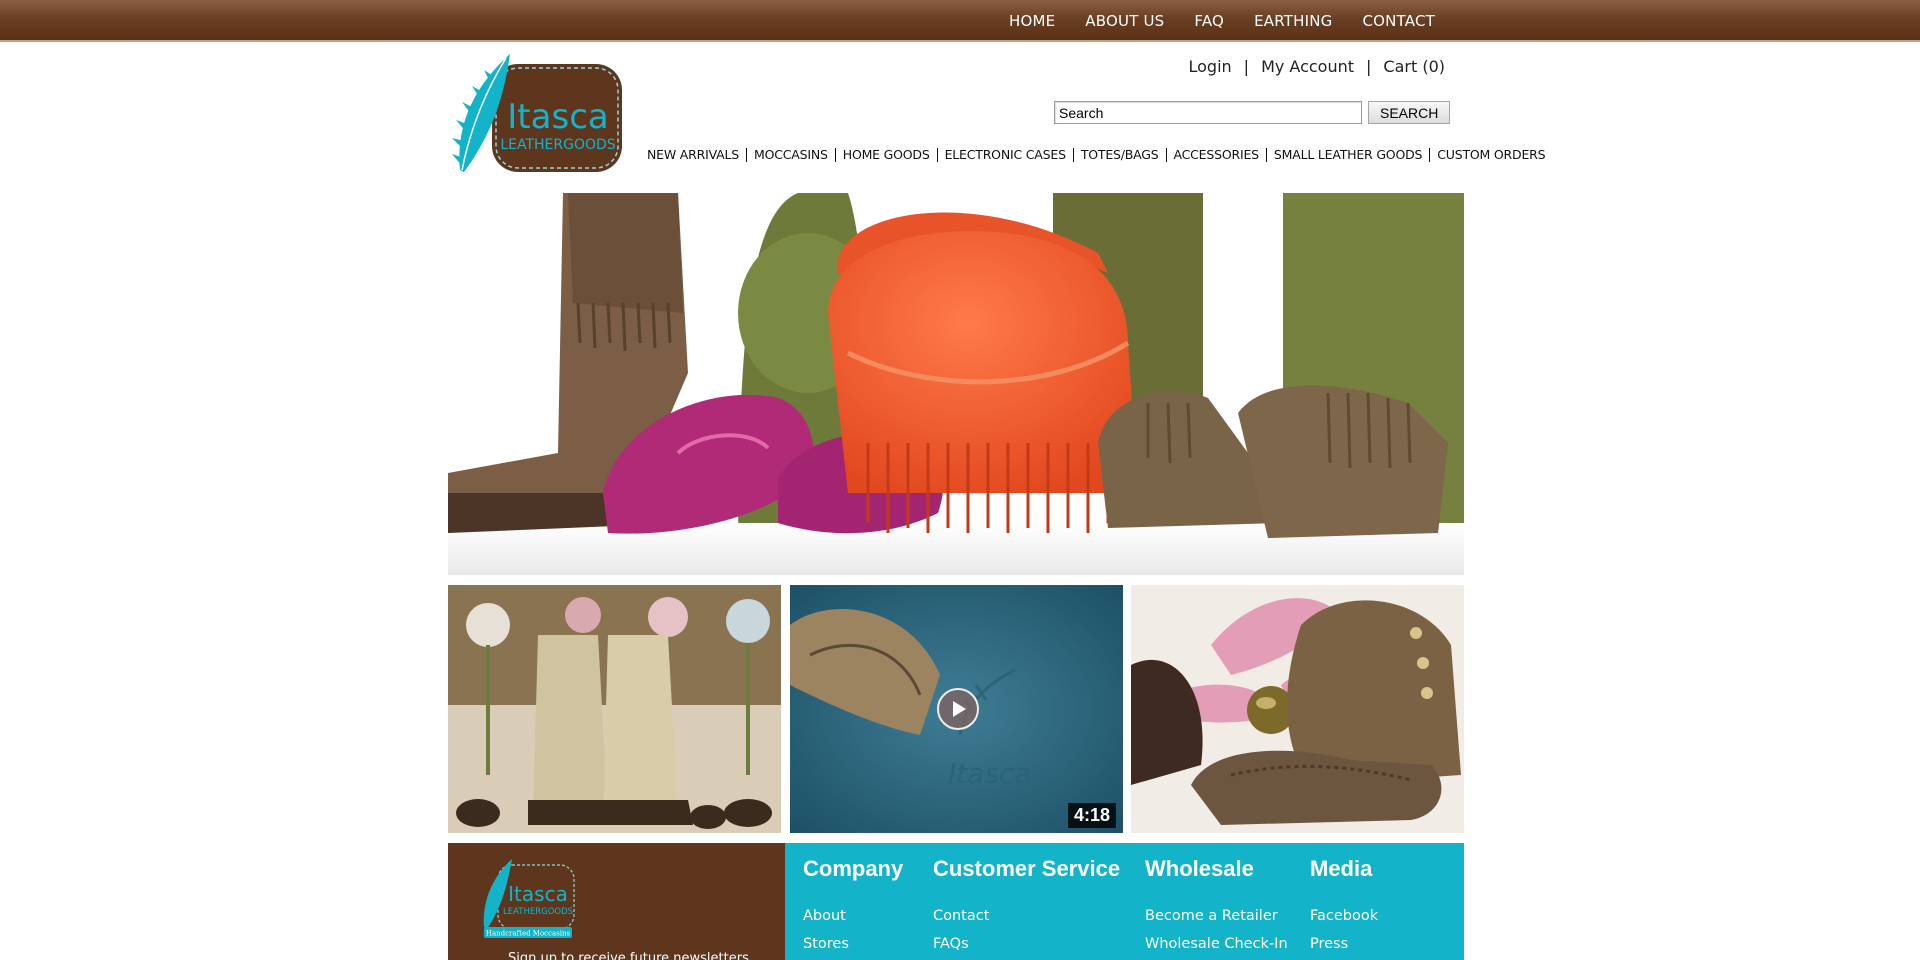  Describe the element at coordinates (990, 773) in the screenshot. I see `video-watermark: Itasca` at that location.